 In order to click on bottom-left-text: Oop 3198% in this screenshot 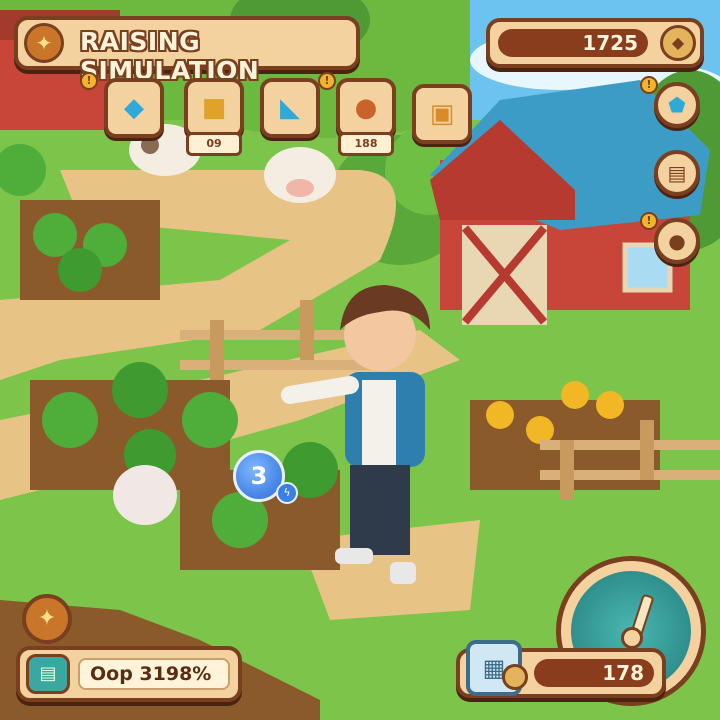, I will do `click(151, 674)`.